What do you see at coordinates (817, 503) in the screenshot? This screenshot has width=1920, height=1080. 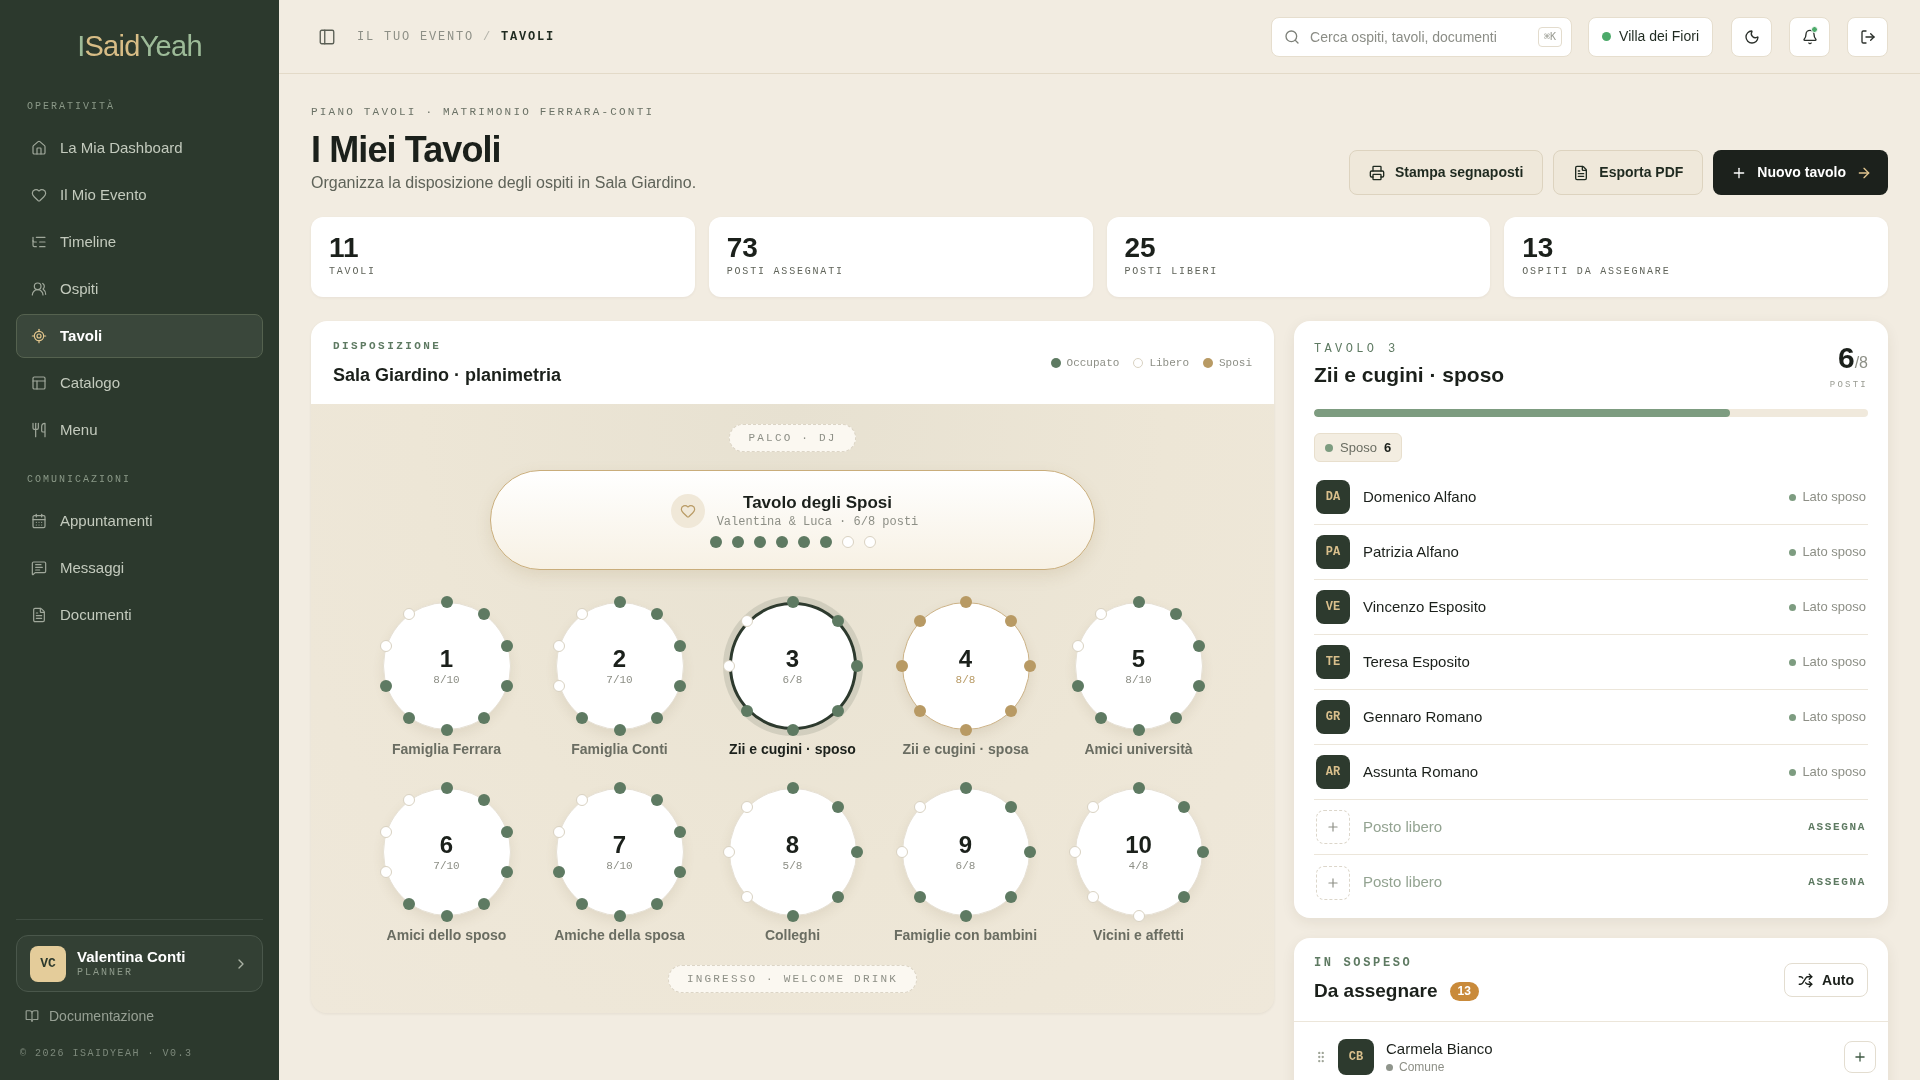 I see `head-table-title: Tavolo degli Sposi` at bounding box center [817, 503].